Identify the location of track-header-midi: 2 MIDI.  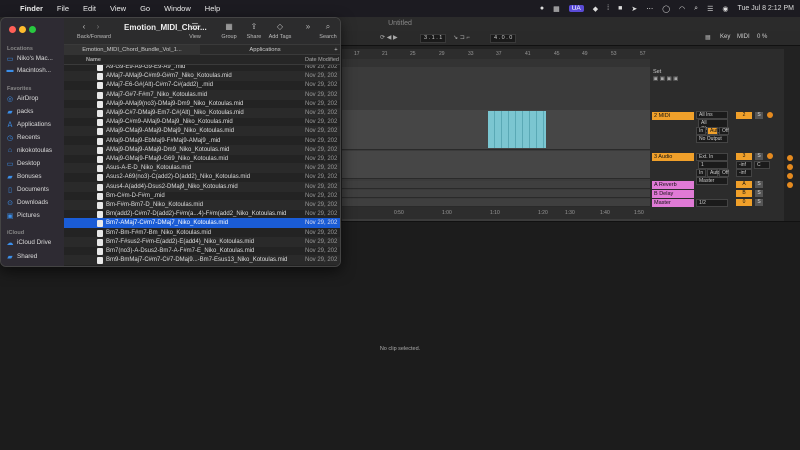
(673, 116).